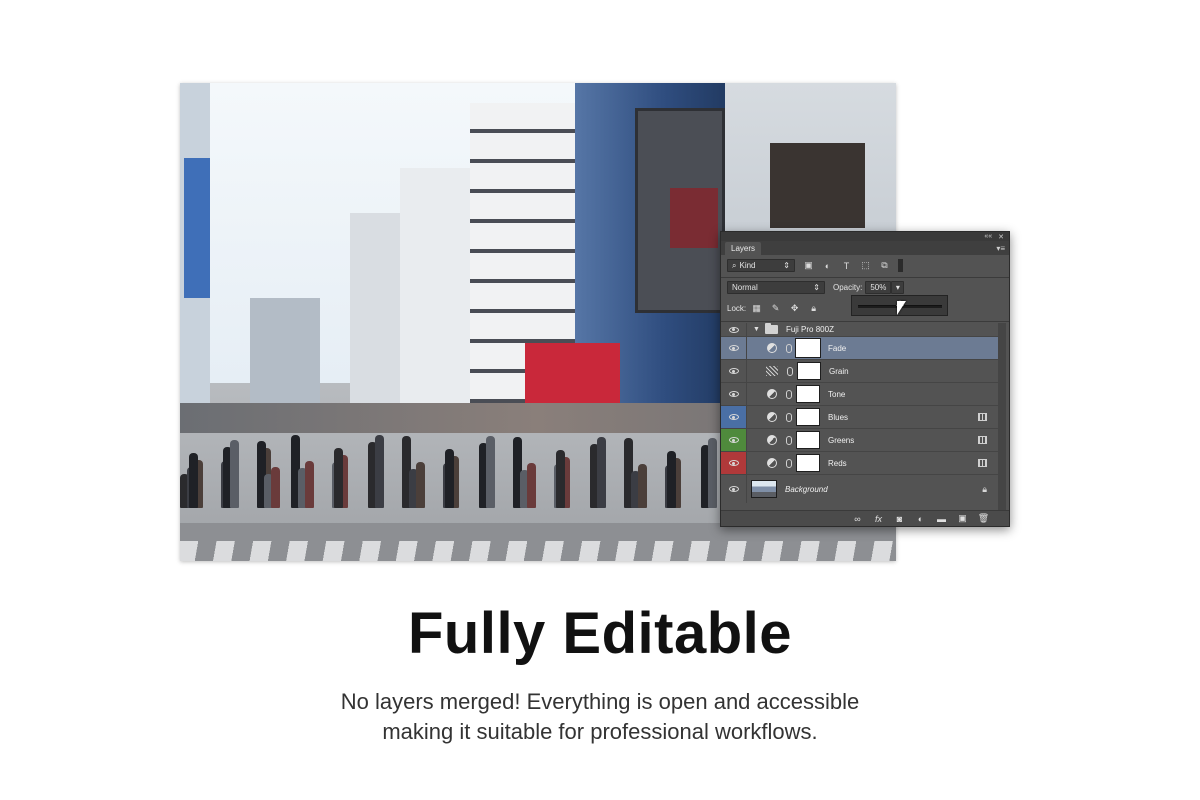 This screenshot has height=800, width=1200. I want to click on close-icon: ✕, so click(1001, 237).